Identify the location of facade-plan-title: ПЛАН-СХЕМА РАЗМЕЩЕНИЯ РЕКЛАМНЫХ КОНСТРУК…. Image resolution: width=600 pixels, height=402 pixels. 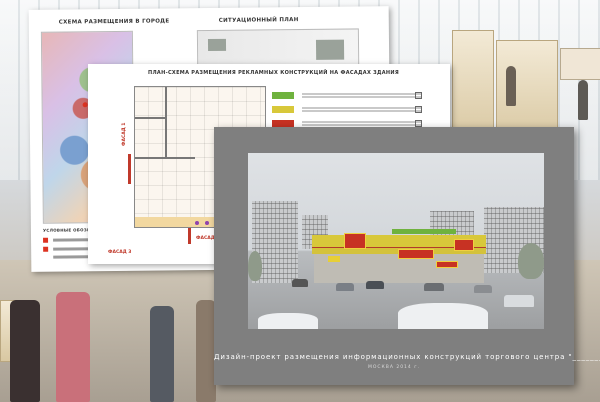
(274, 73).